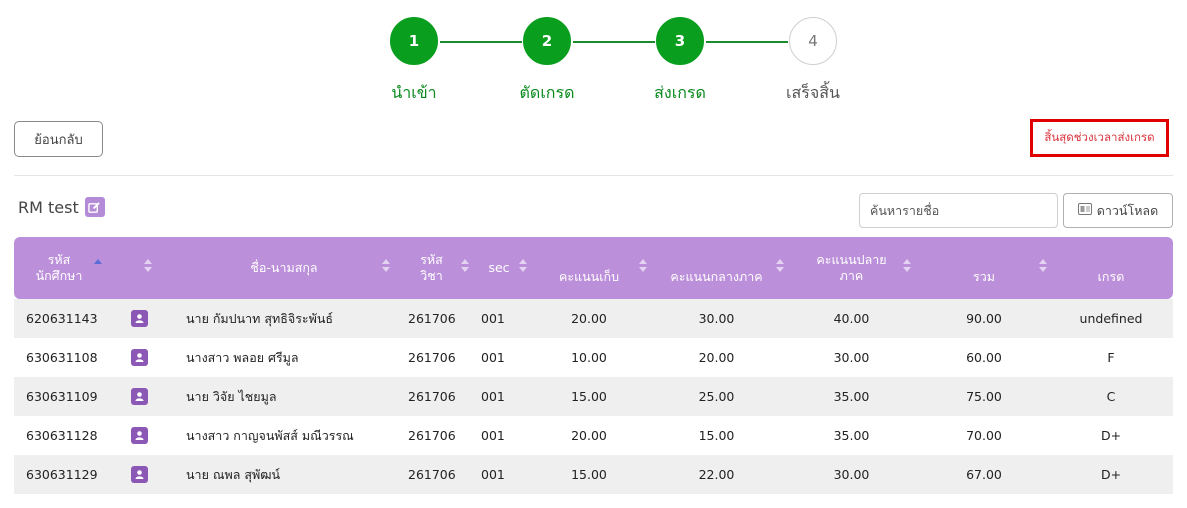 The height and width of the screenshot is (508, 1187). Describe the element at coordinates (716, 268) in the screenshot. I see `header-midterm: คะแนนกลางภาค` at that location.